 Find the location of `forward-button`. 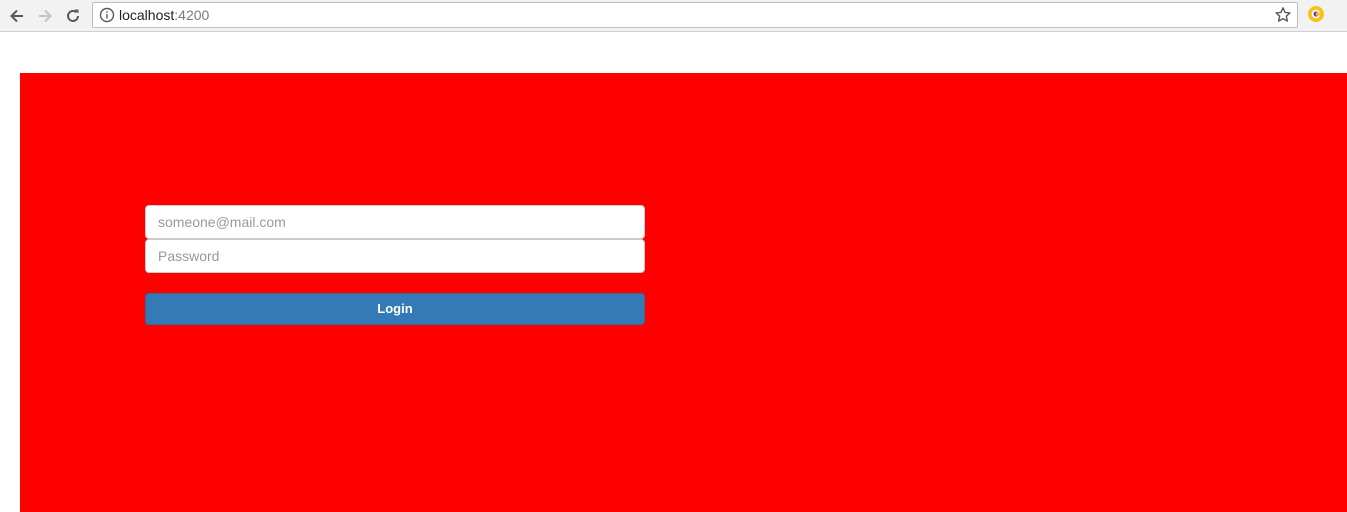

forward-button is located at coordinates (45, 16).